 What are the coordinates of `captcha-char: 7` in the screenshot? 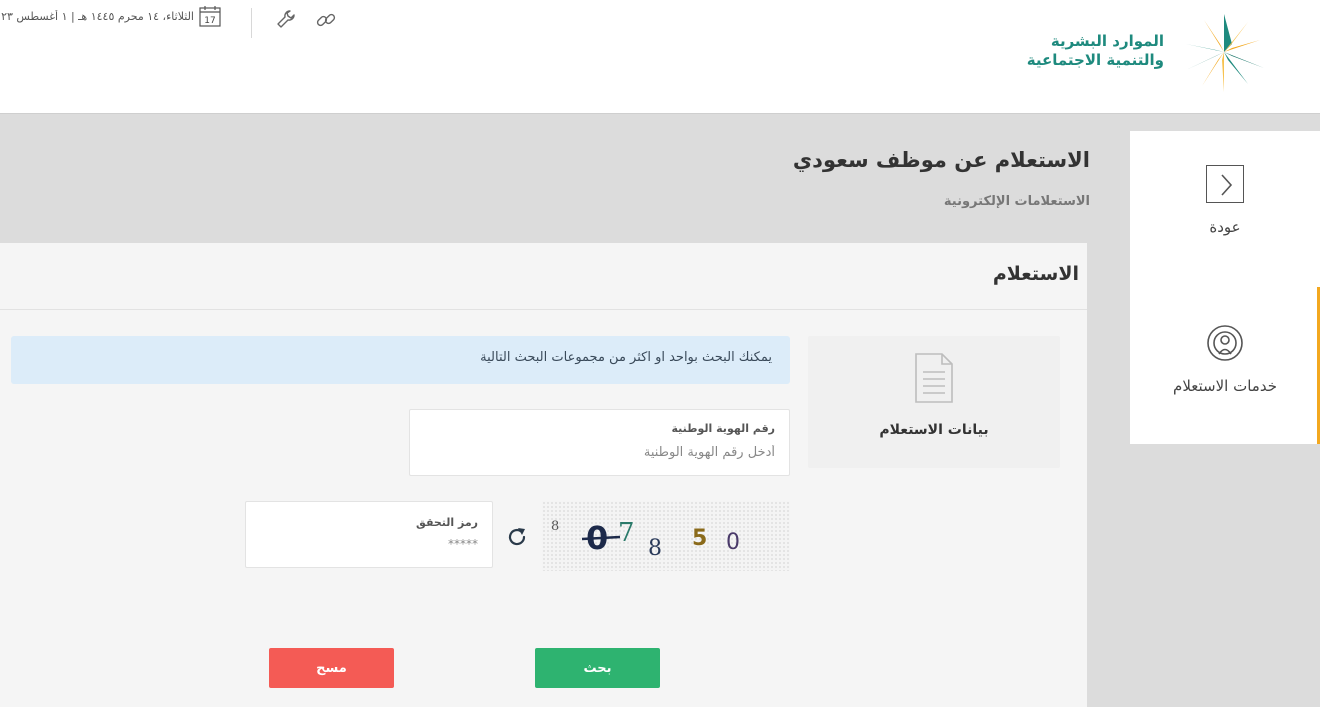 It's located at (626, 533).